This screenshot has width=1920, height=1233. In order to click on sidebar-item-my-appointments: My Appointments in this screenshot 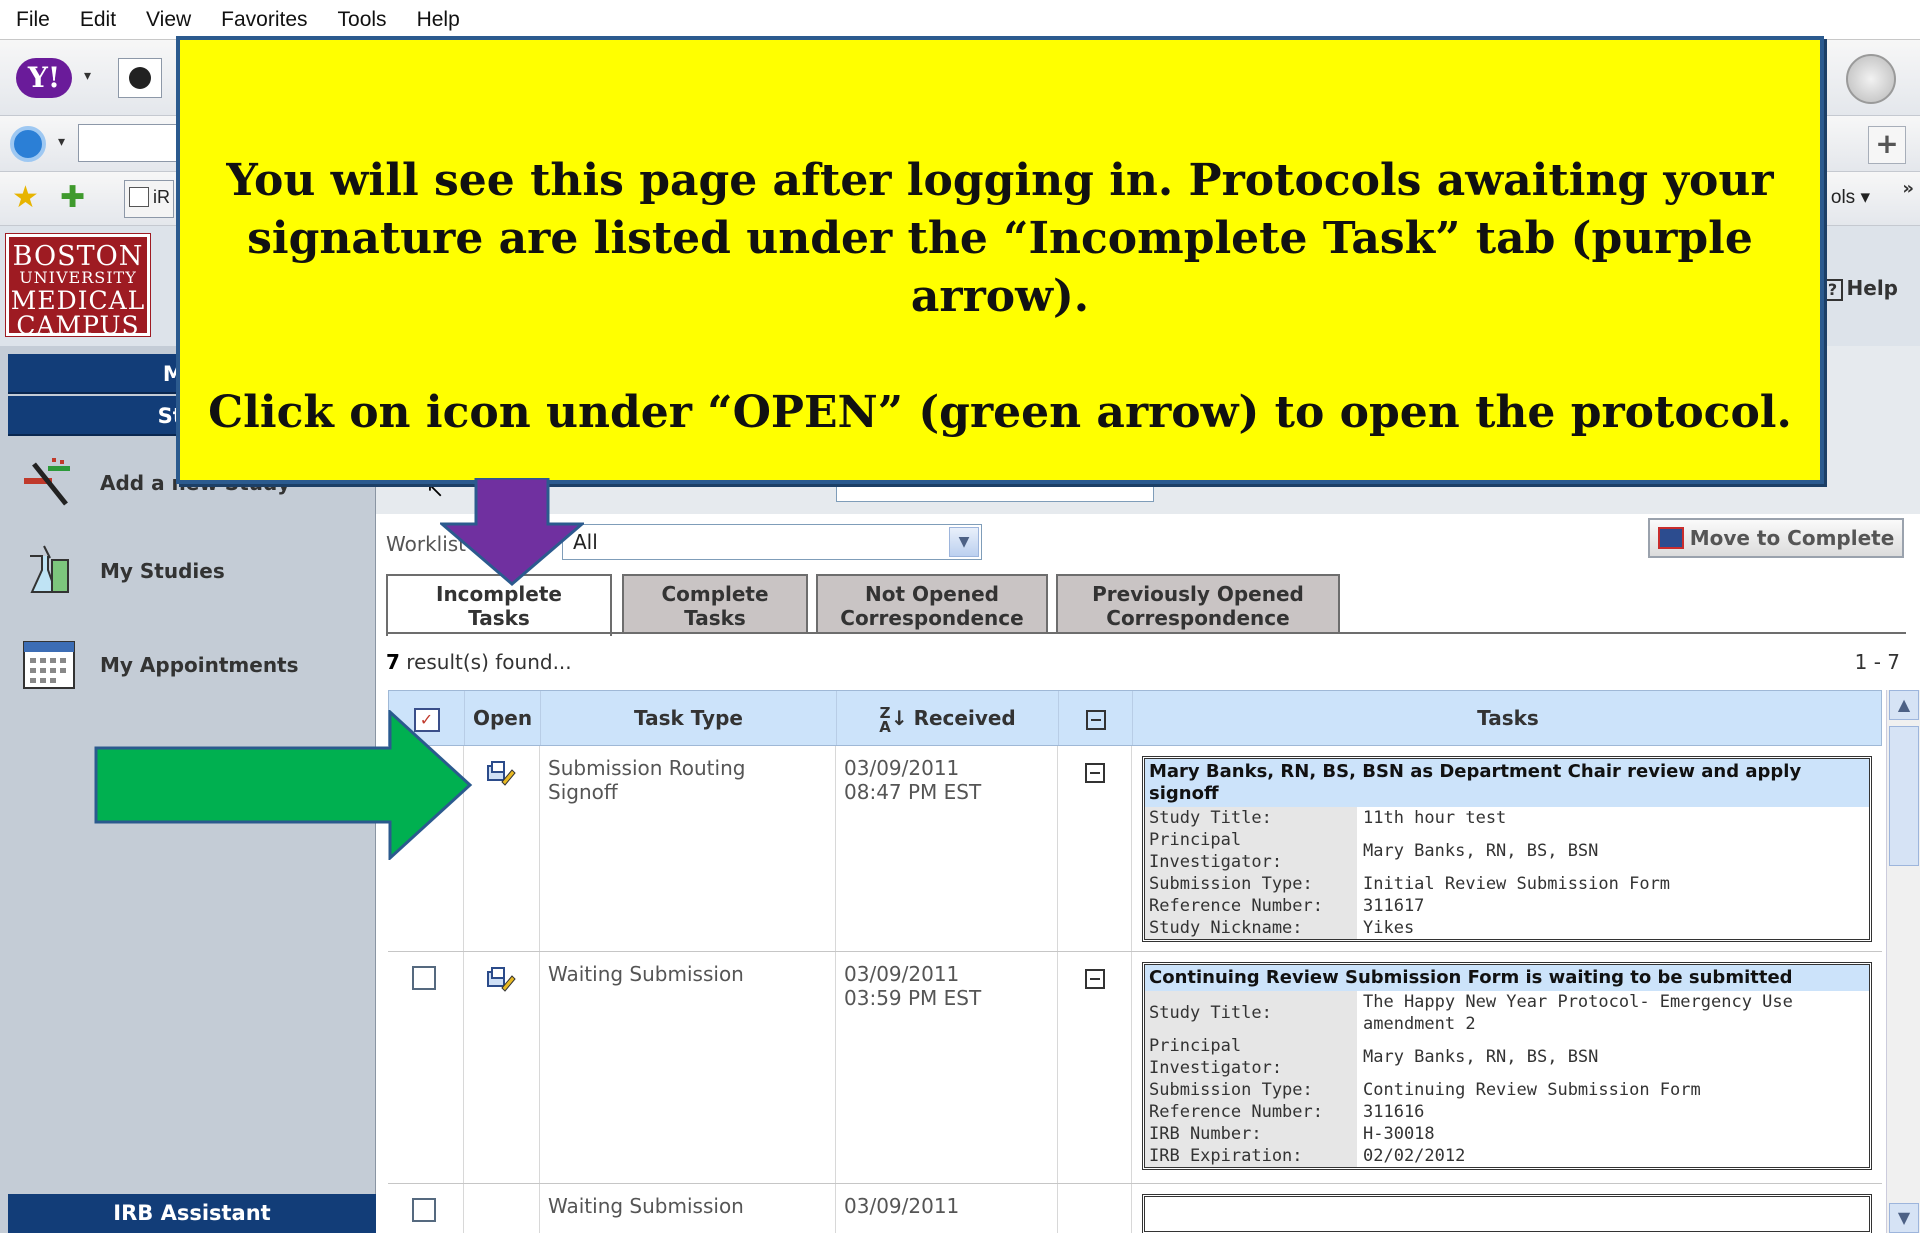, I will do `click(188, 665)`.